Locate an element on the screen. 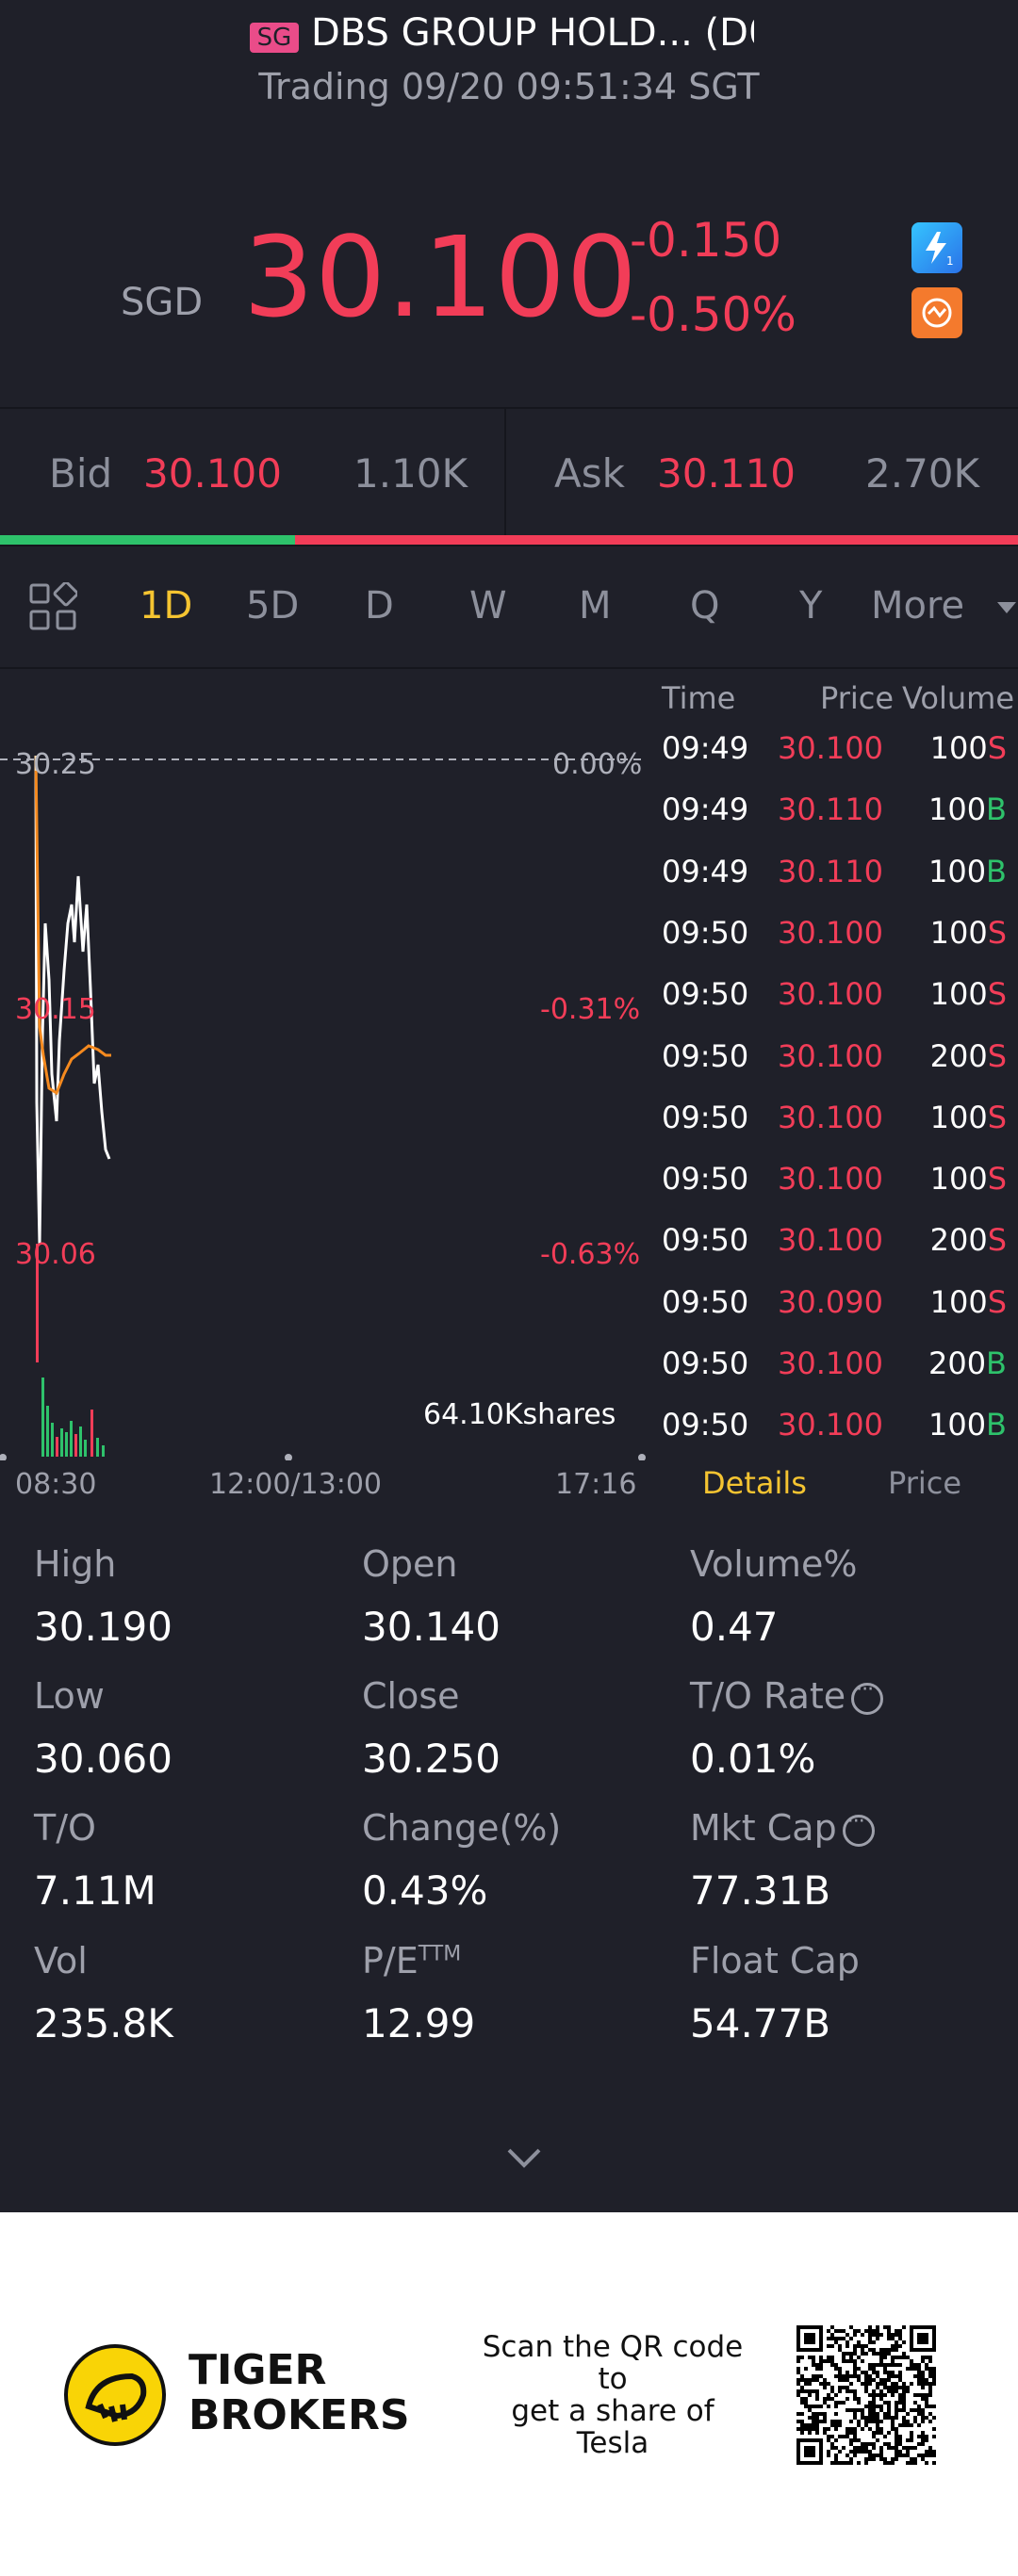 The width and height of the screenshot is (1018, 2576). scan-line: to is located at coordinates (613, 2379).